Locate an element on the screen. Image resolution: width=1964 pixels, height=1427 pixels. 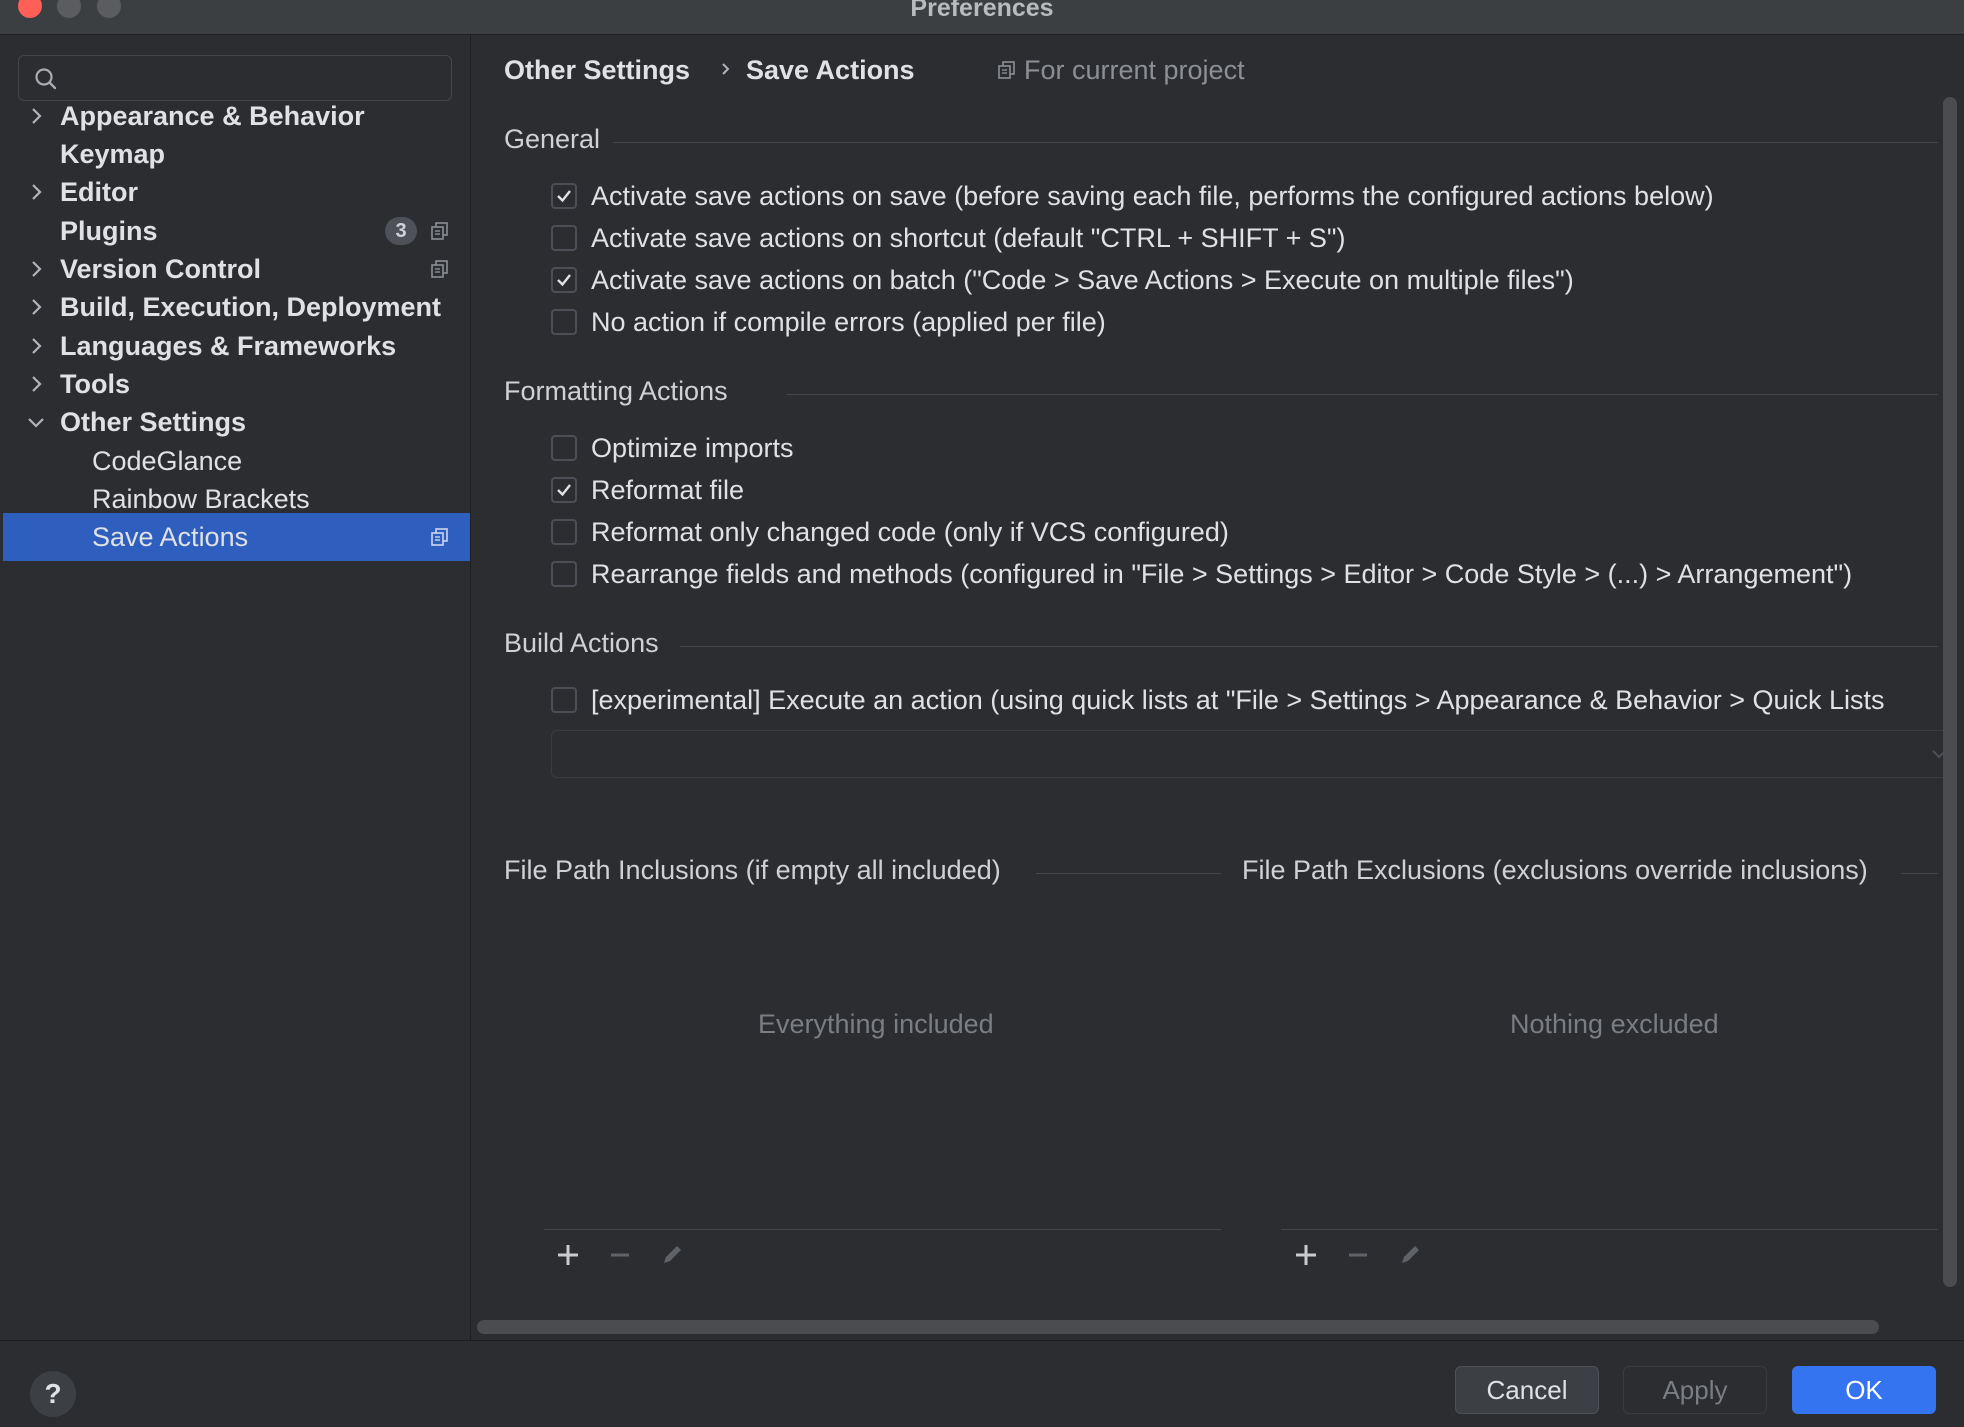
title-bar: Preferences is located at coordinates (982, 17).